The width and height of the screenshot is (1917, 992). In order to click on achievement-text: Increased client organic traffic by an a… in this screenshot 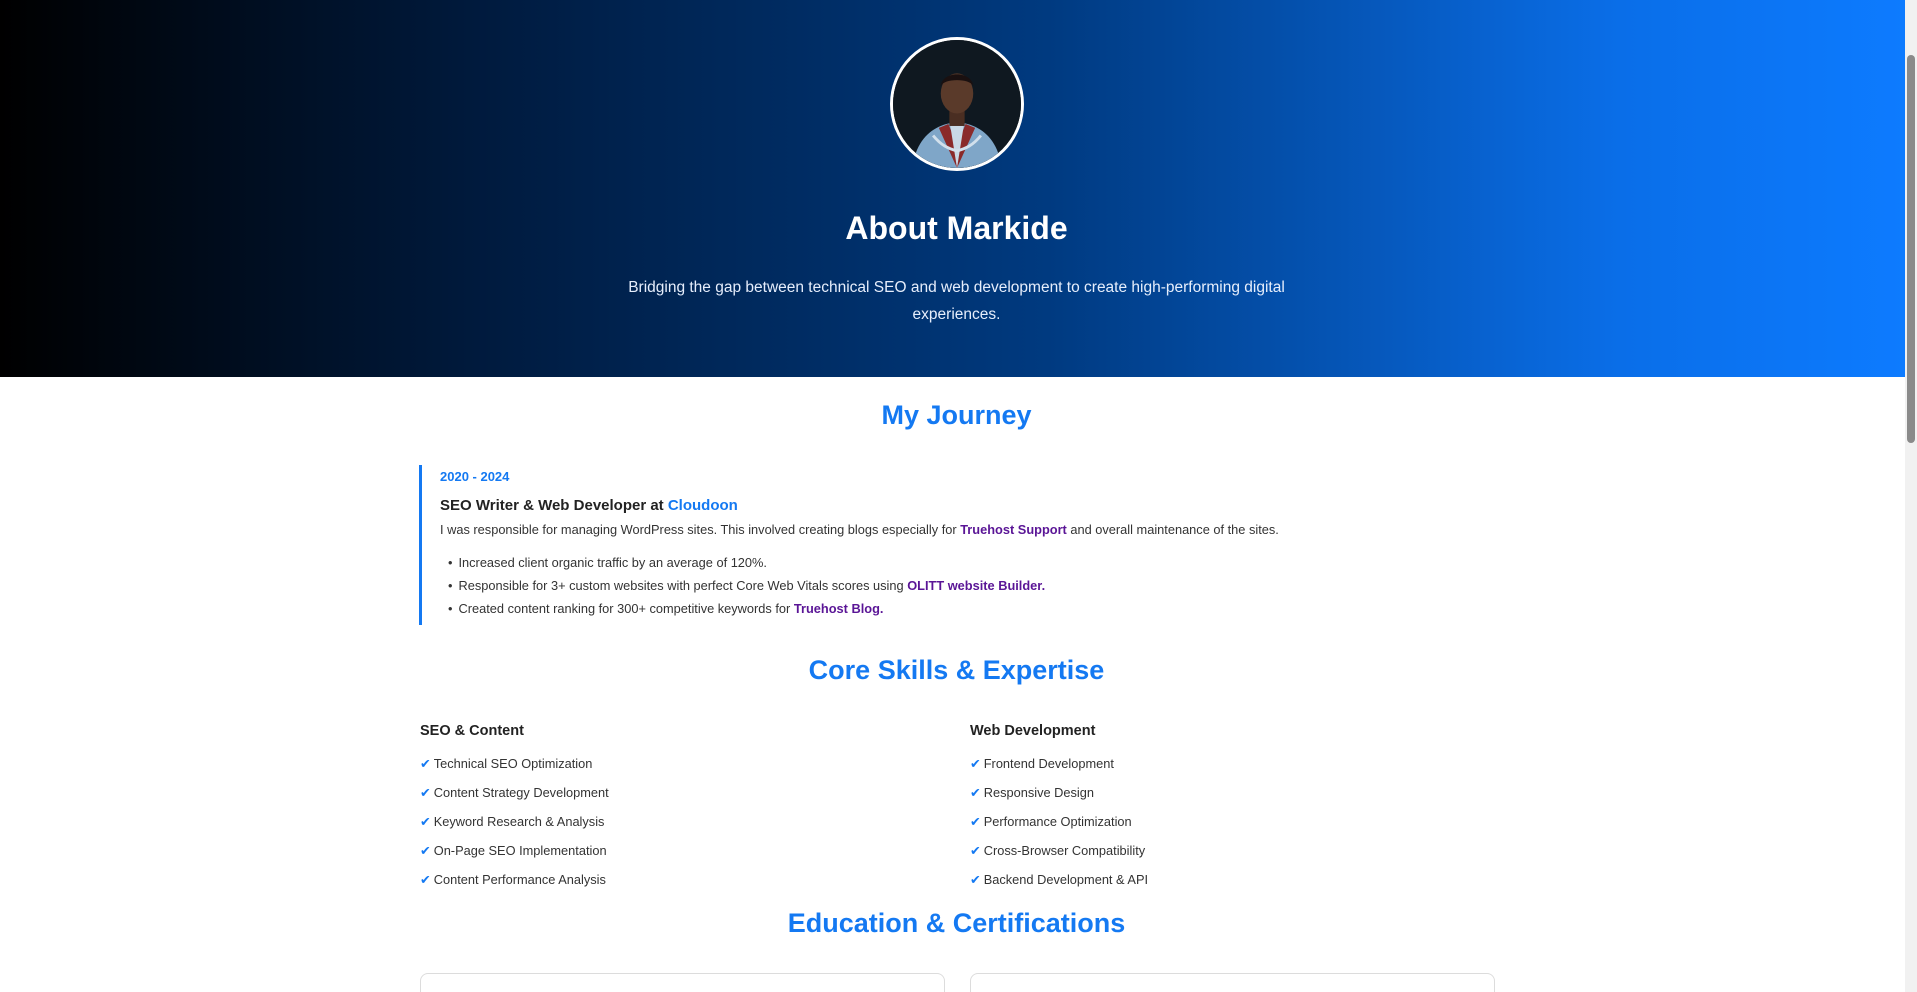, I will do `click(612, 562)`.